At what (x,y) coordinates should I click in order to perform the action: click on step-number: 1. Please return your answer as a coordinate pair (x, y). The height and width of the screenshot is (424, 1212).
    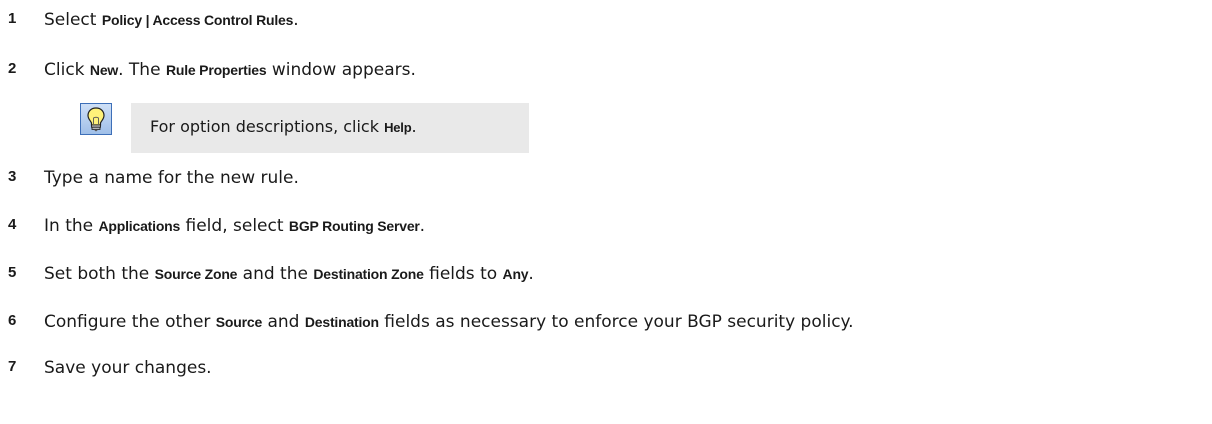
    Looking at the image, I should click on (12, 18).